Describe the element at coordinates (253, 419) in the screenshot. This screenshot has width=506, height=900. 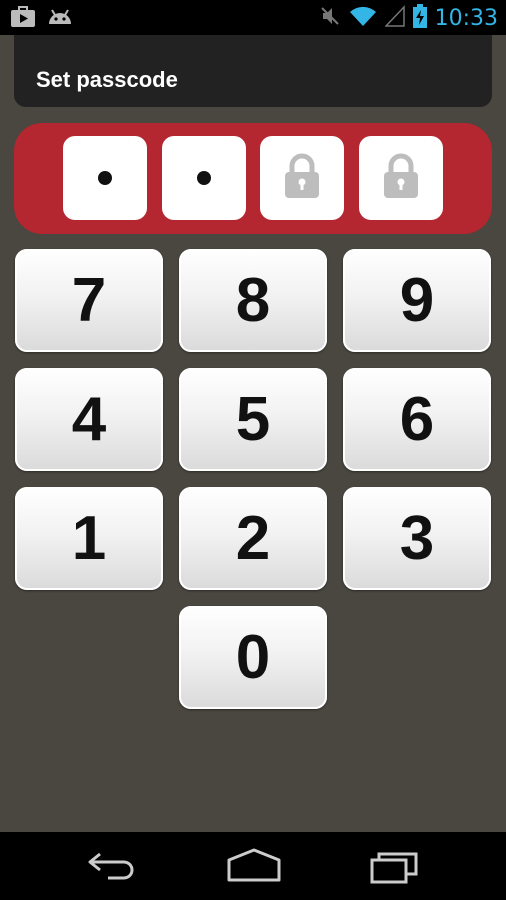
I see `key-5: 5` at that location.